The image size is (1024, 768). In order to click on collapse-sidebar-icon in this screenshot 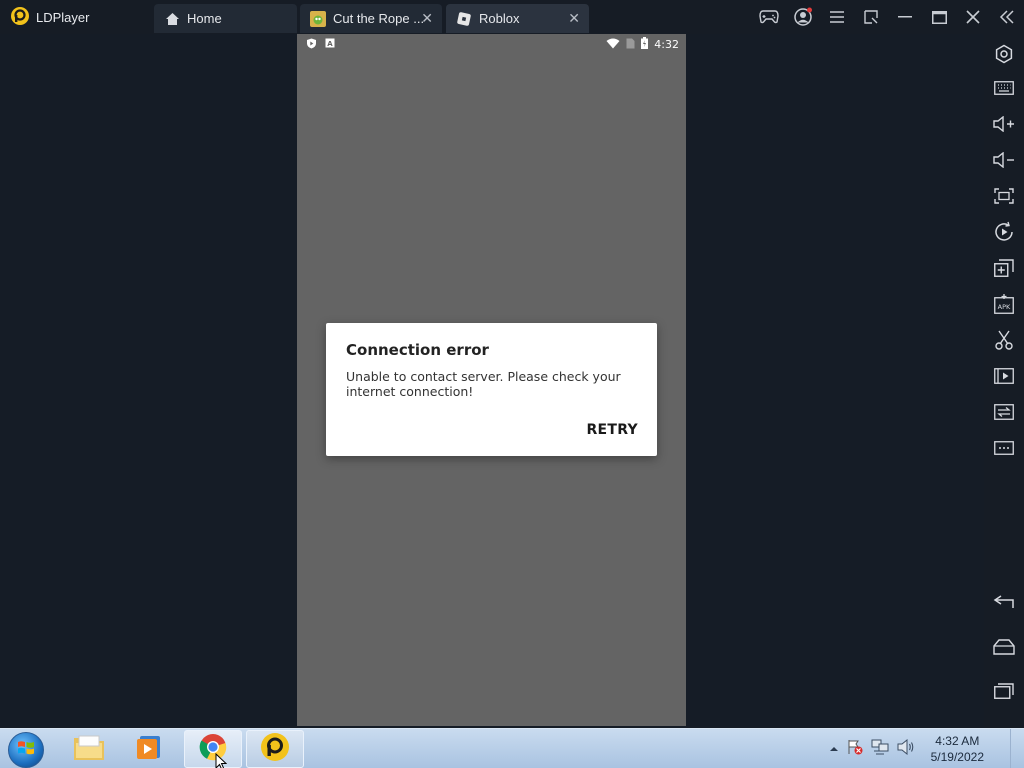, I will do `click(1007, 17)`.